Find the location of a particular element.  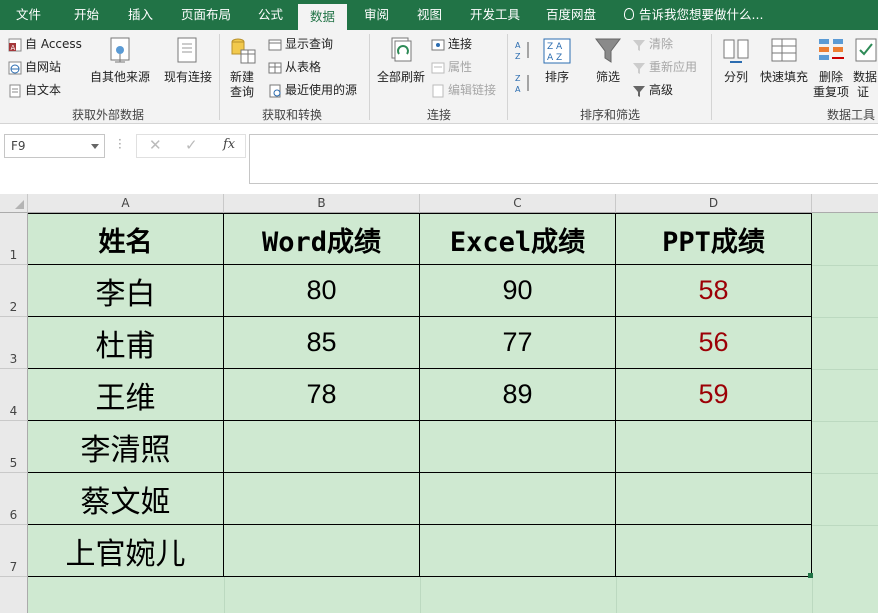

tab-home: 开始 is located at coordinates (86, 15).